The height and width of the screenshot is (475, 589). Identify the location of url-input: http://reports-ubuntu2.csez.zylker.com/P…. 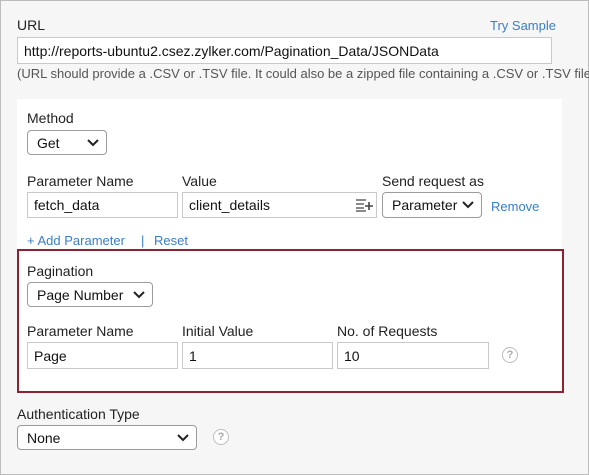
(284, 50).